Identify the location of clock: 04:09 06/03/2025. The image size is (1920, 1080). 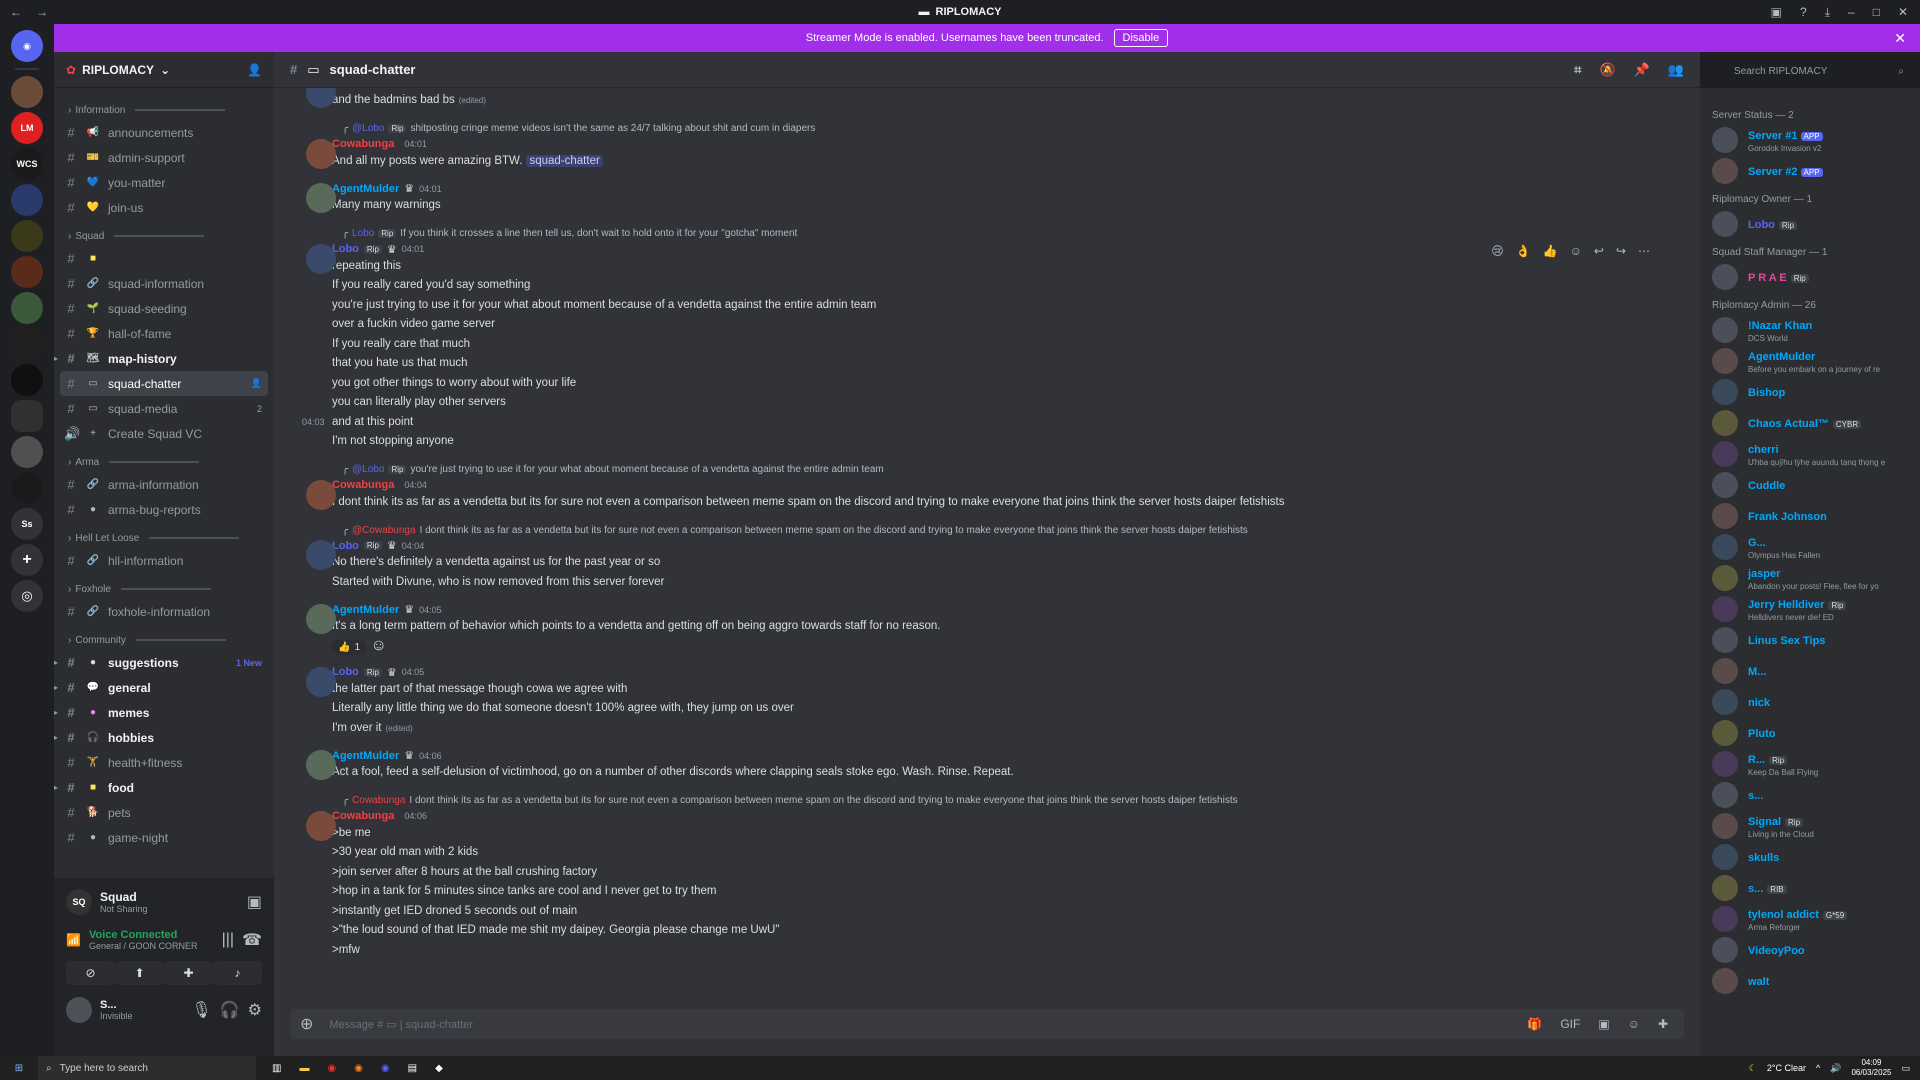
(1871, 1068).